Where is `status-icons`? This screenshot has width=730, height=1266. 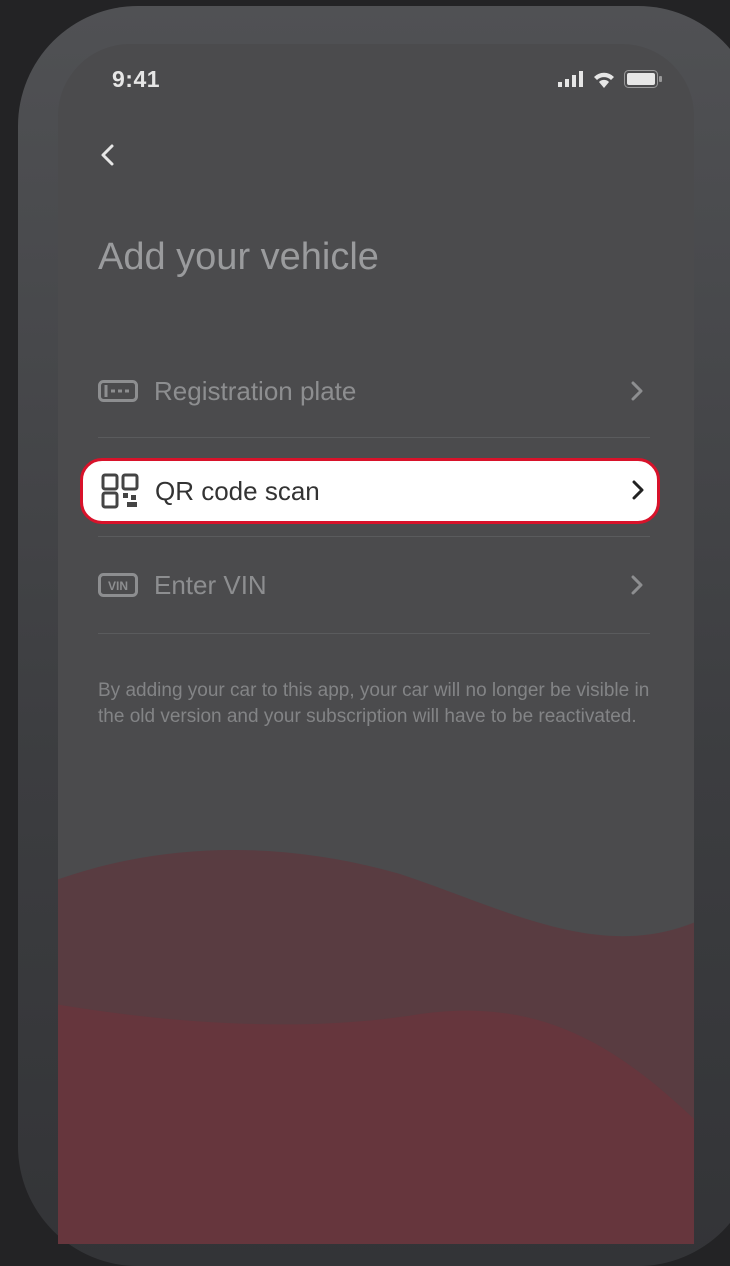 status-icons is located at coordinates (610, 79).